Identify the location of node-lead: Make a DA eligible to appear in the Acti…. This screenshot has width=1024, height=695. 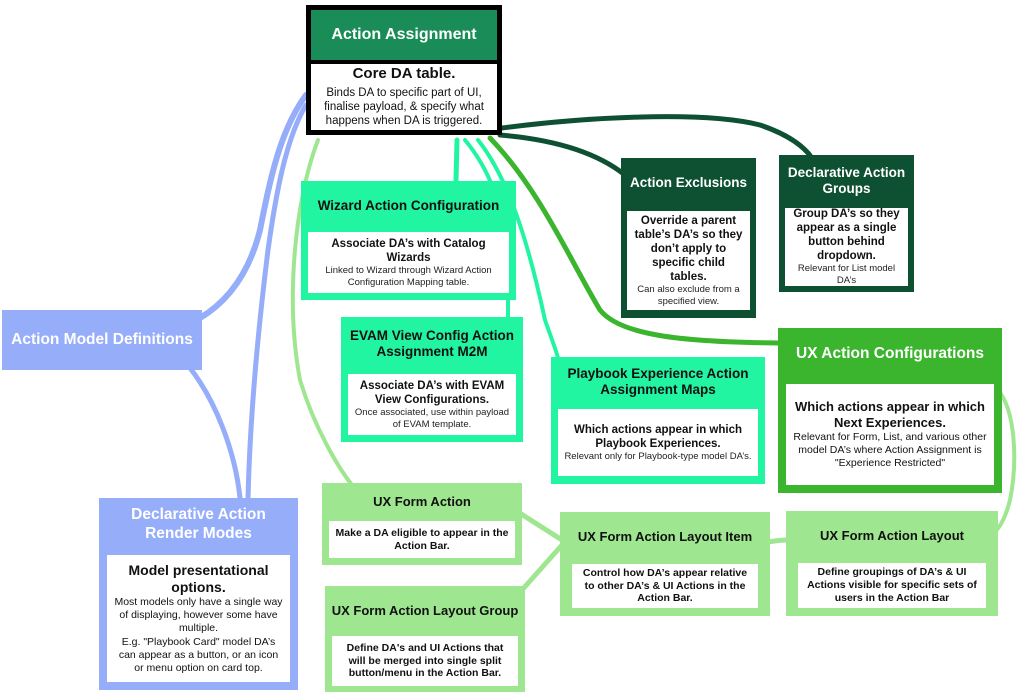
(422, 539).